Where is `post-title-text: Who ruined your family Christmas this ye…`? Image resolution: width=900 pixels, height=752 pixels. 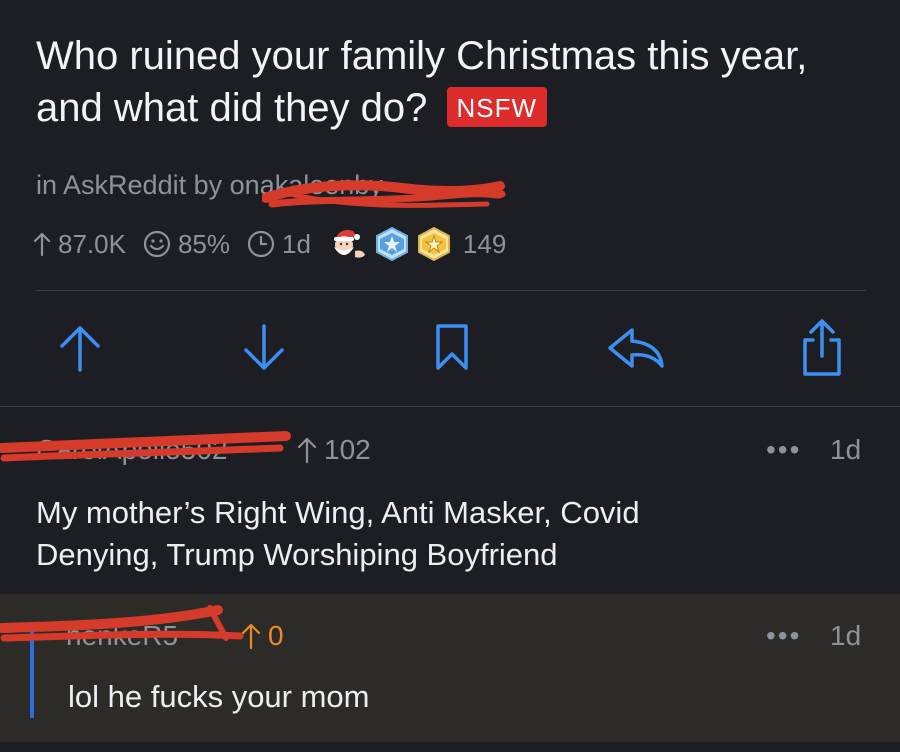 post-title-text: Who ruined your family Christmas this ye… is located at coordinates (422, 82).